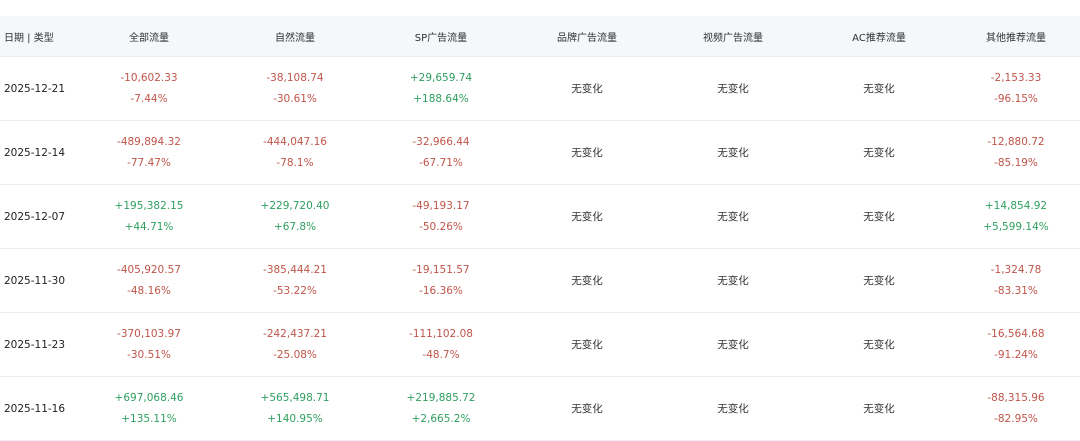 This screenshot has width=1080, height=441. What do you see at coordinates (441, 206) in the screenshot?
I see `abs-change: -49,193.17` at bounding box center [441, 206].